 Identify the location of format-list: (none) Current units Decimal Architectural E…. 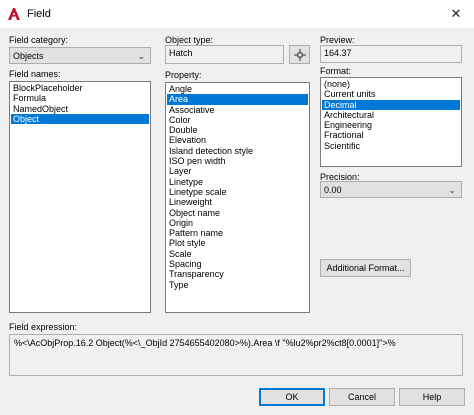
(391, 122).